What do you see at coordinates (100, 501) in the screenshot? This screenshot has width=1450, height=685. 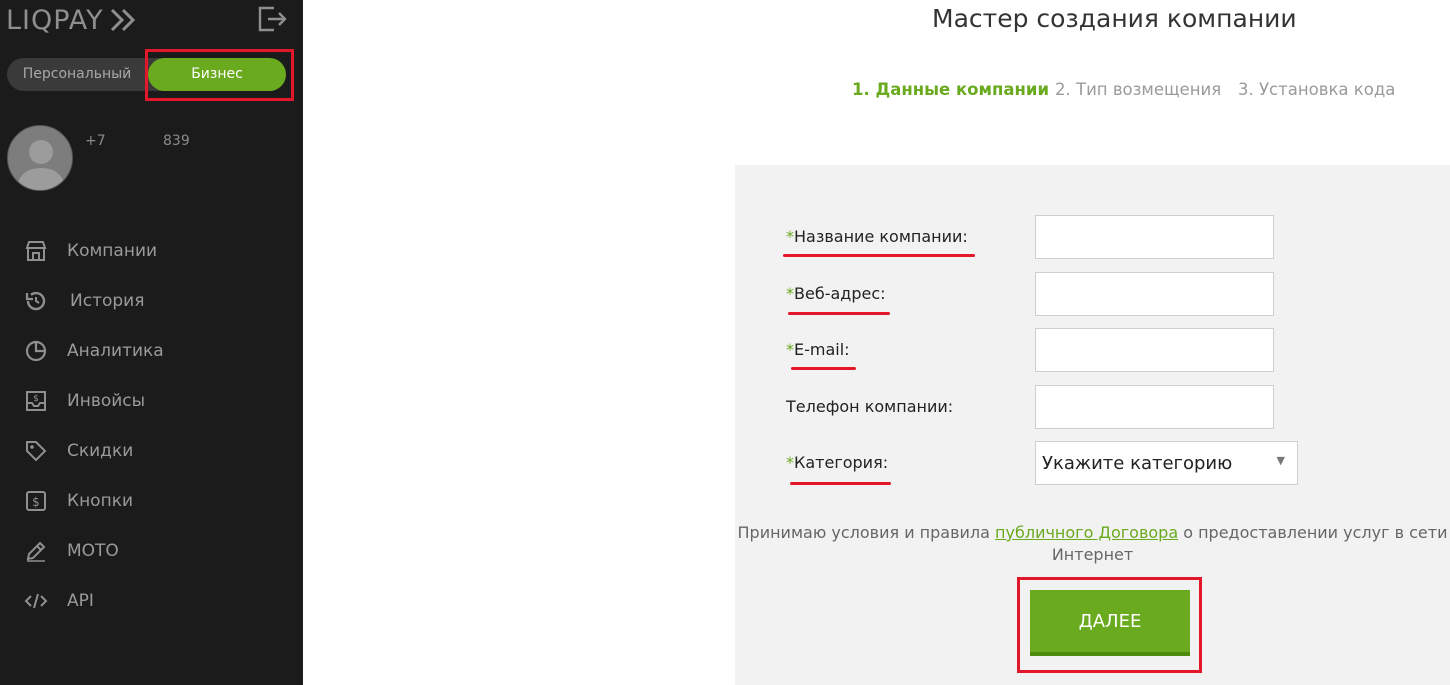 I see `sidebar-item-label: Кнопки` at bounding box center [100, 501].